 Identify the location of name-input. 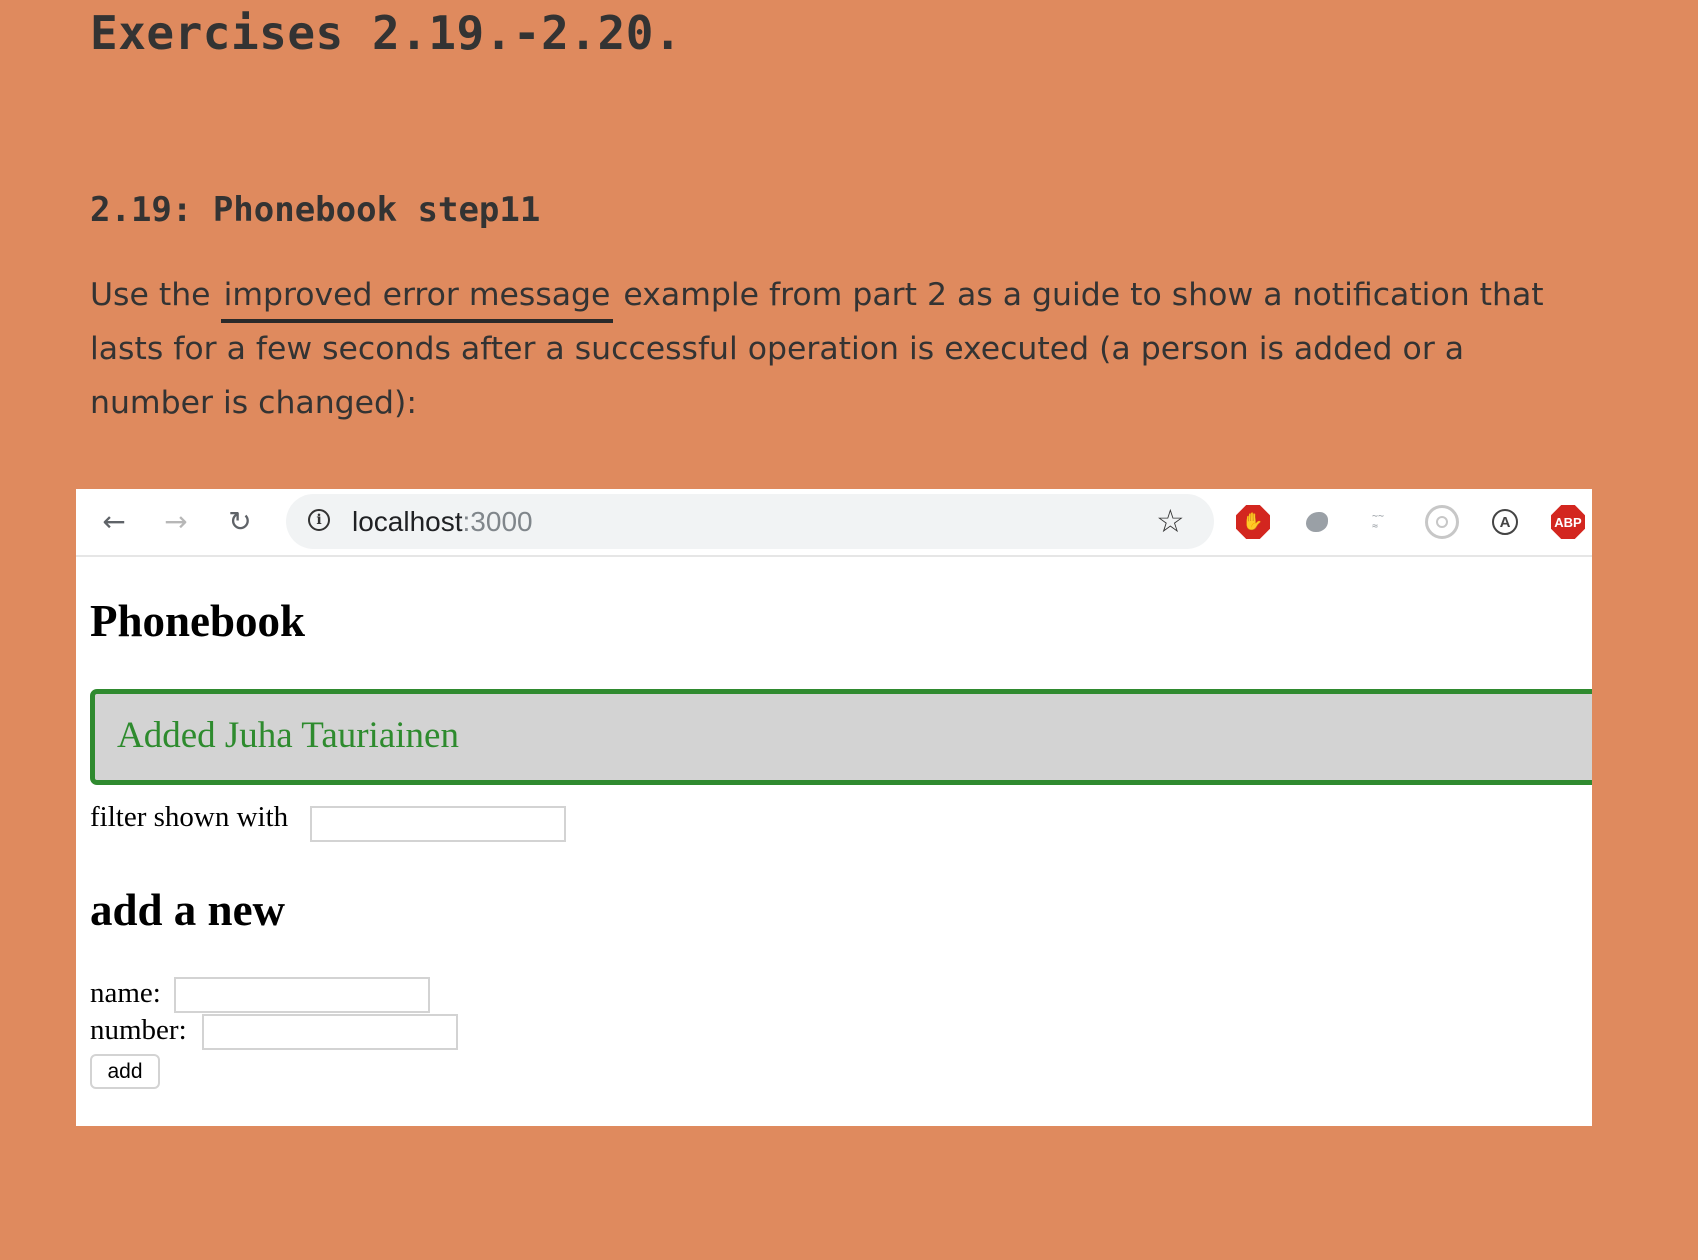
(302, 995).